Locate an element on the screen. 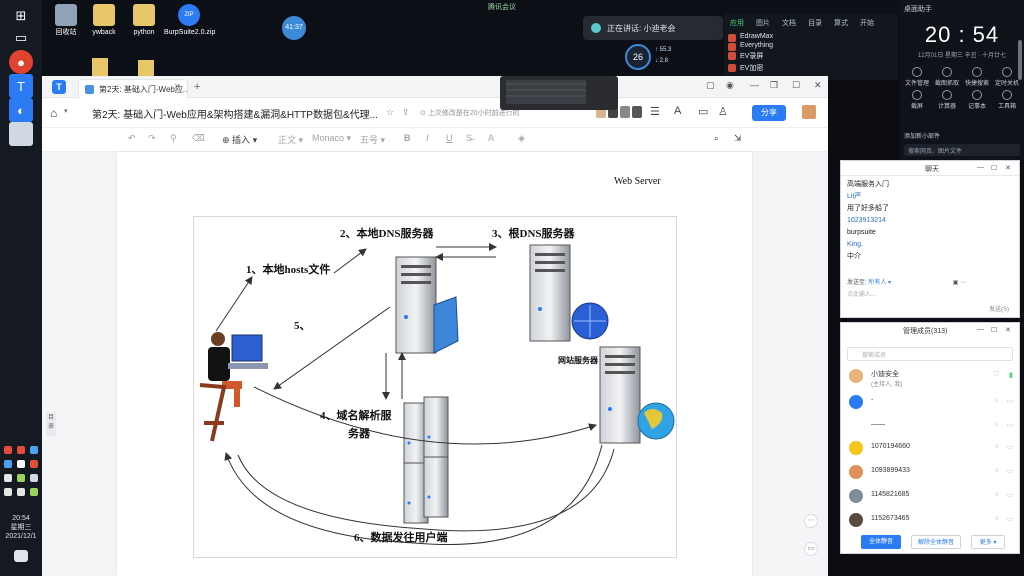 The height and width of the screenshot is (576, 1024). app-logo-icon: T is located at coordinates (59, 87).